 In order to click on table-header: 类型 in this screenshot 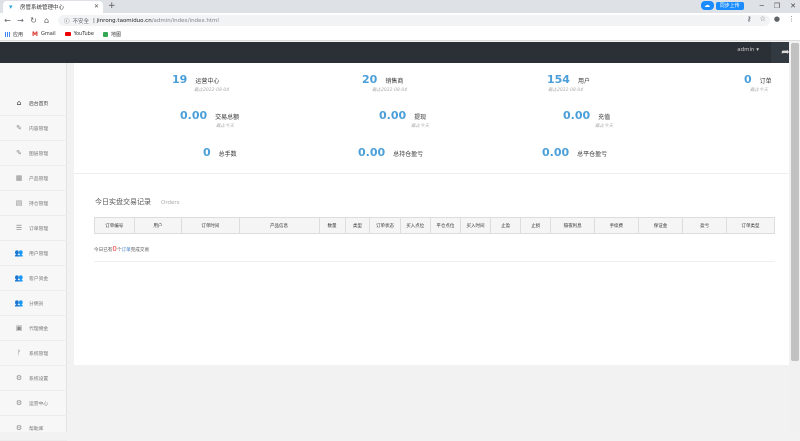, I will do `click(357, 225)`.